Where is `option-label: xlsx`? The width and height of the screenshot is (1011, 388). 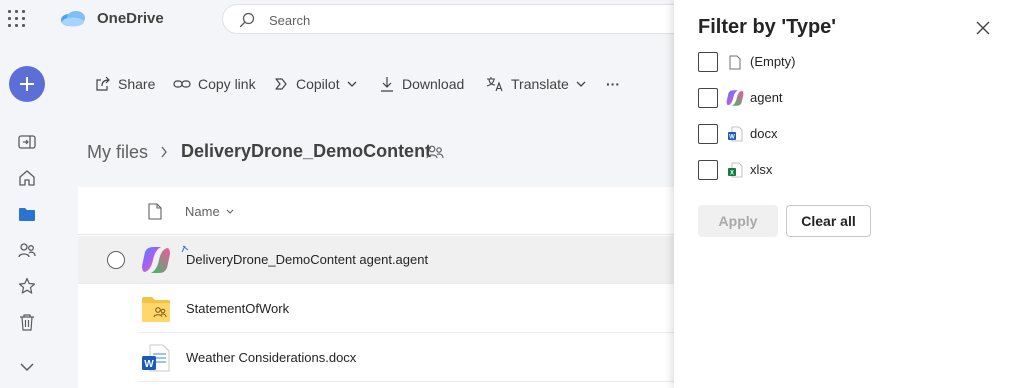
option-label: xlsx is located at coordinates (761, 169).